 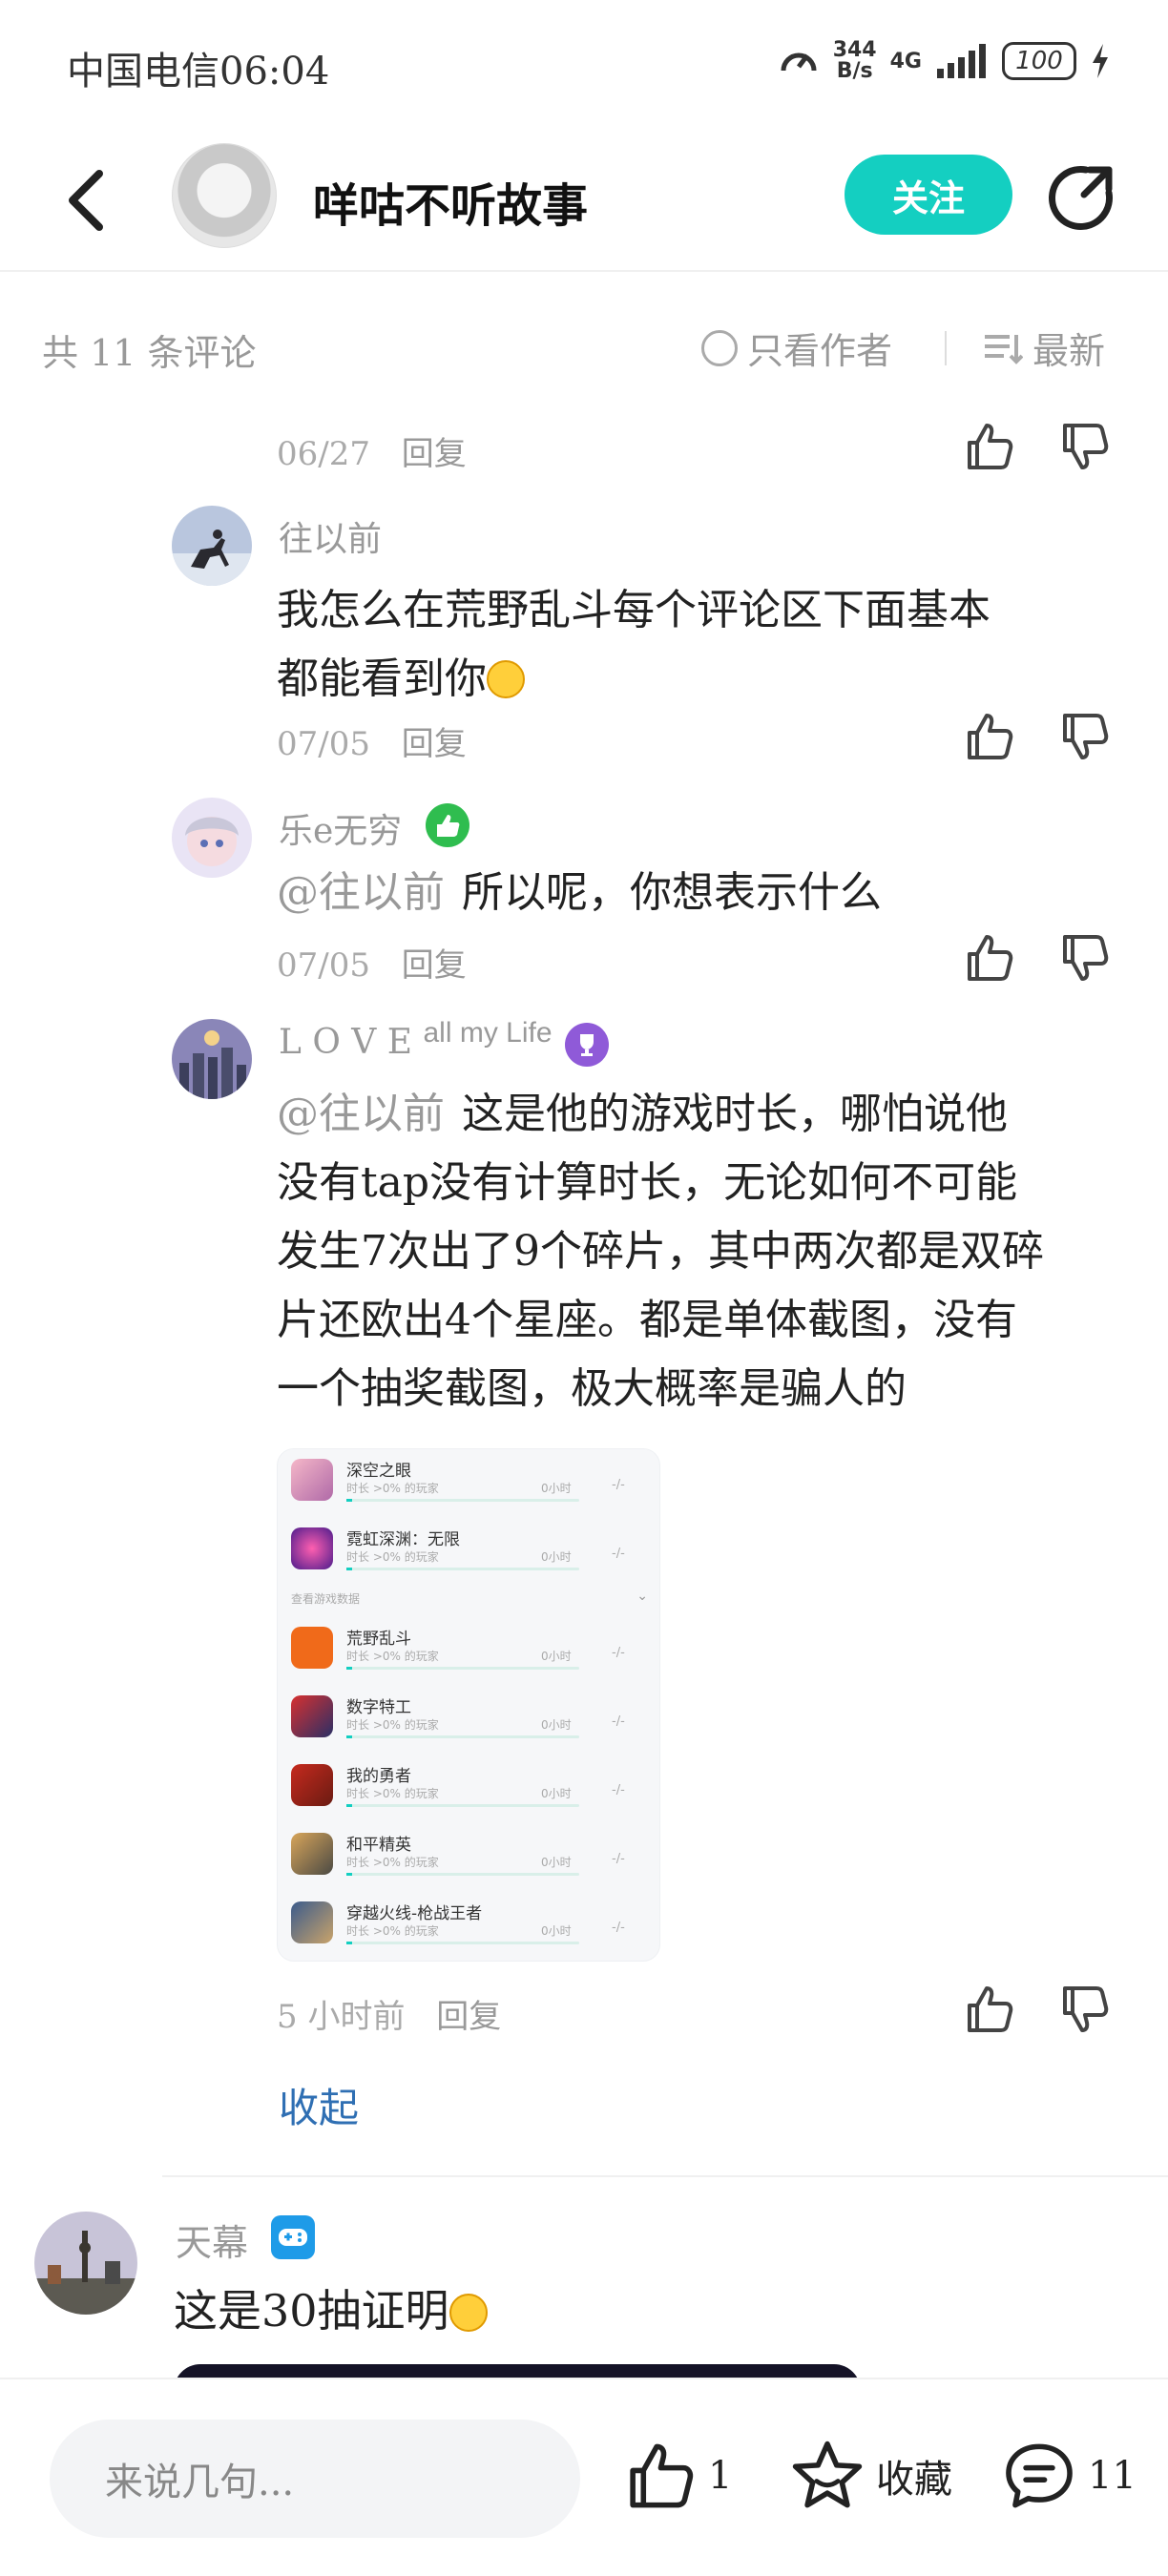 What do you see at coordinates (468, 1789) in the screenshot?
I see `game-row: 我的勇者 时长 >0% 的玩家 0小时 -/-` at bounding box center [468, 1789].